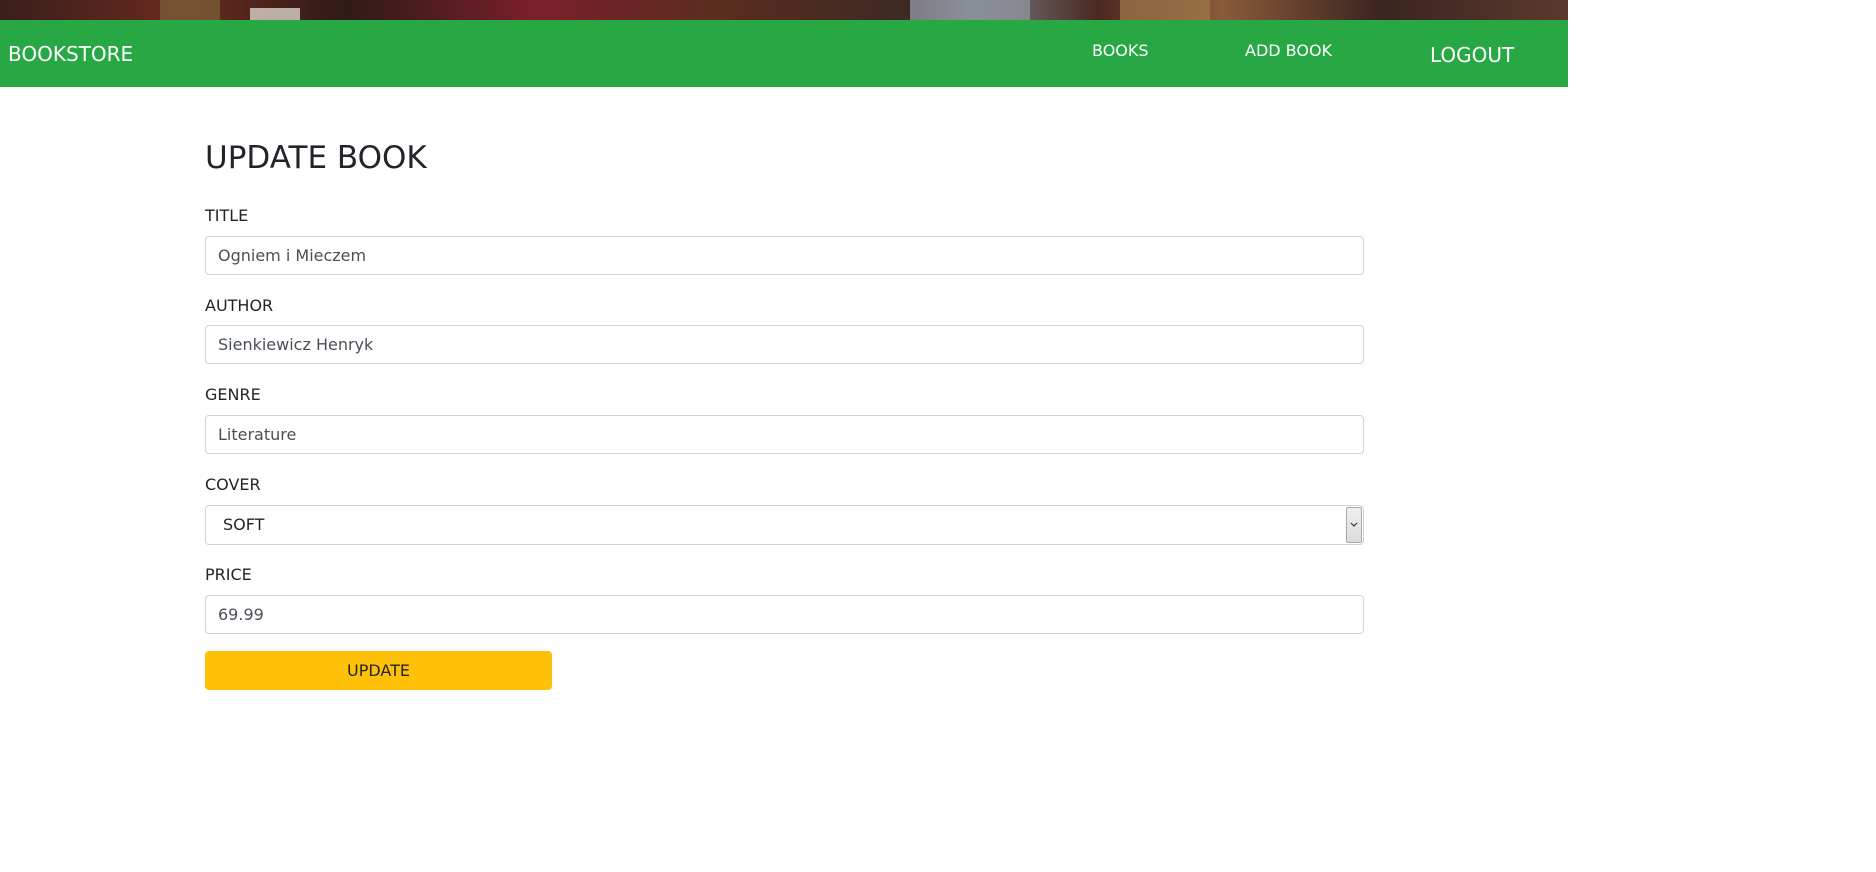 The image size is (1876, 872). I want to click on cover-selected-value: SOFT, so click(244, 524).